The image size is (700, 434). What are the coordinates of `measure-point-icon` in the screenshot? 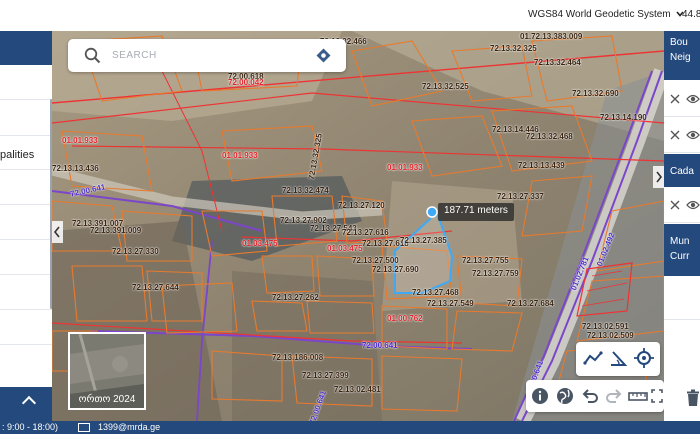 It's located at (644, 358).